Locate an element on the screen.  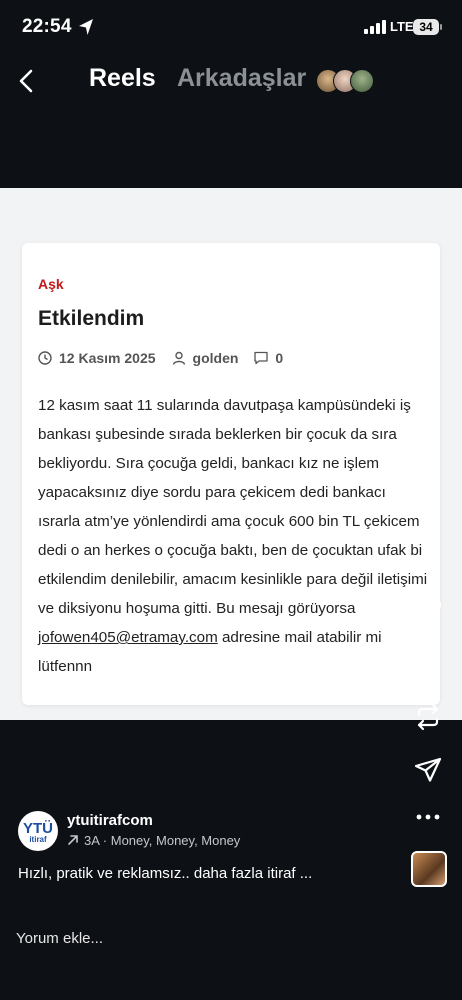
friend-avatar is located at coordinates (362, 81).